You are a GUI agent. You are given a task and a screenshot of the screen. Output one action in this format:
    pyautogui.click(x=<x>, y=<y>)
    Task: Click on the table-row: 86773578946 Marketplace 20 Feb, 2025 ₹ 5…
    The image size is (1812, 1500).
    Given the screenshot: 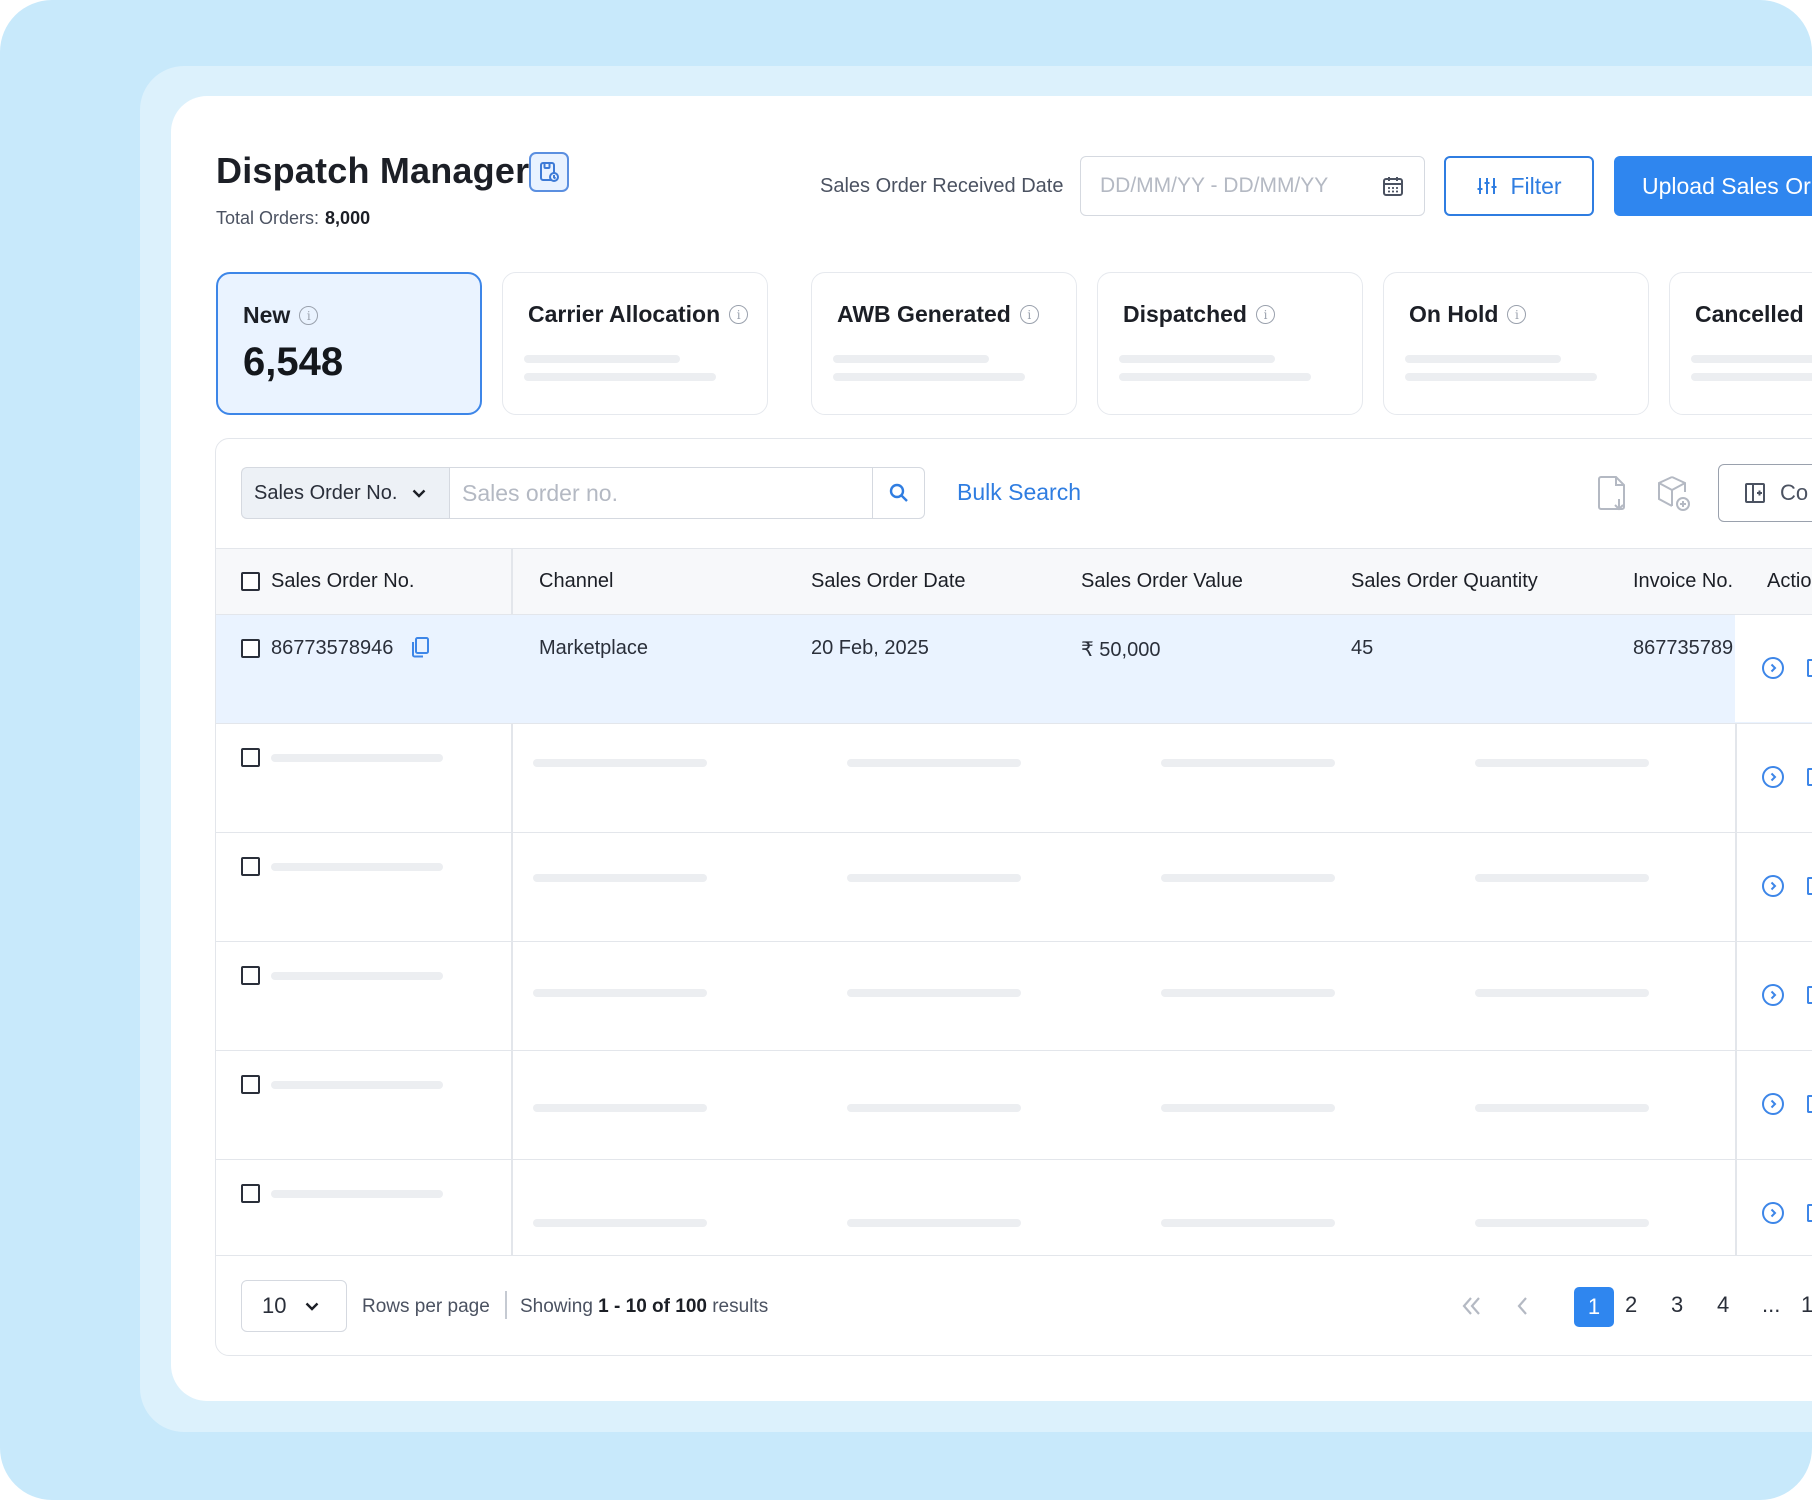 What is the action you would take?
    pyautogui.click(x=1014, y=669)
    